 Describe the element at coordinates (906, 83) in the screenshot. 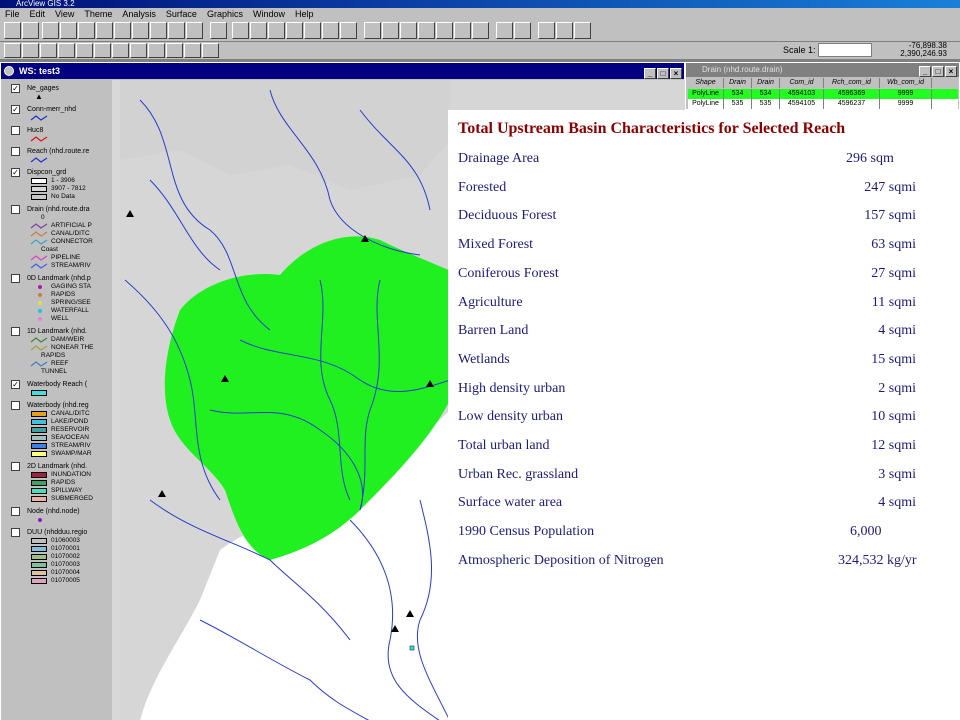

I see `table-column-header: Wb_com_id` at that location.